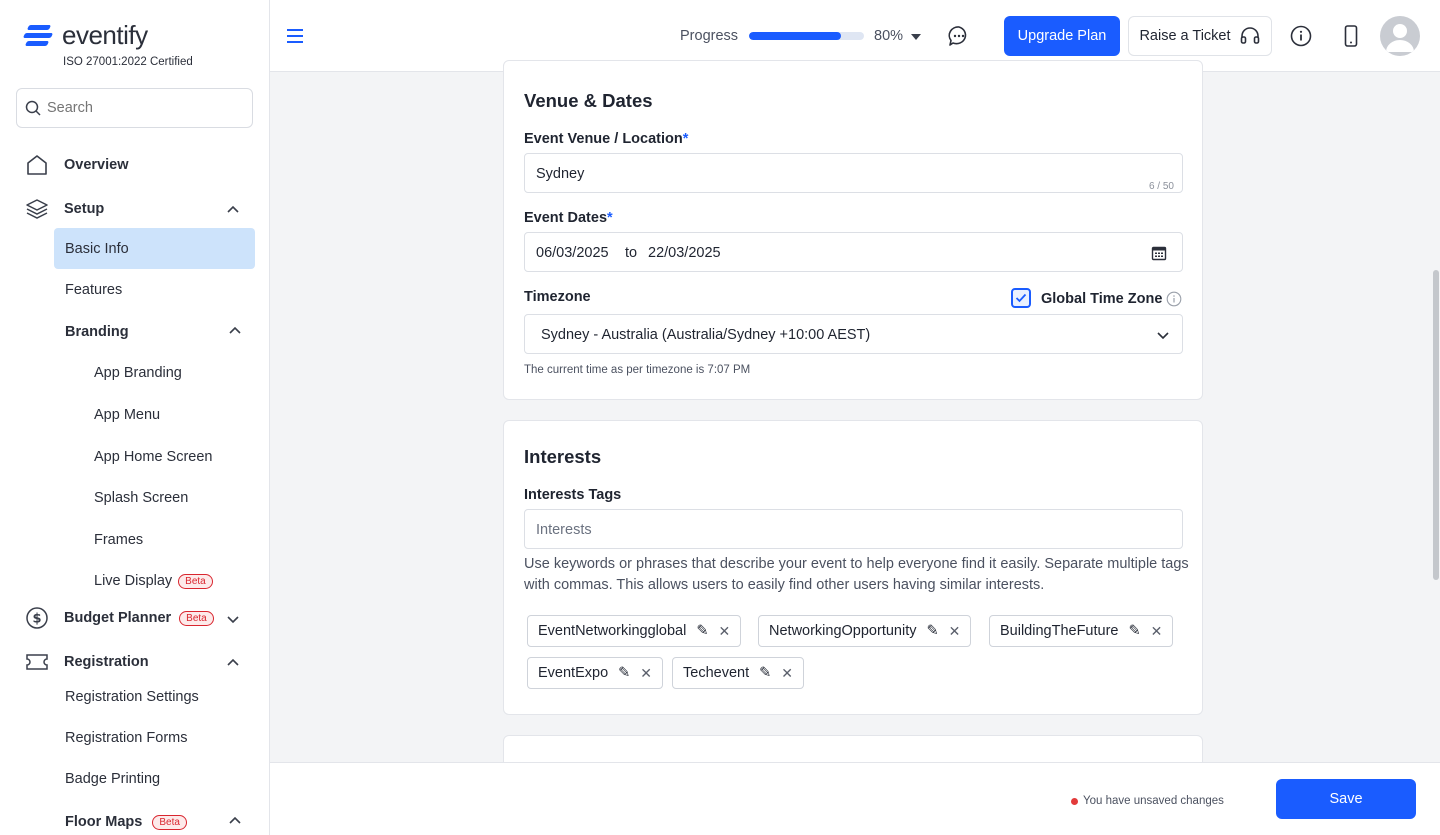 This screenshot has width=1440, height=835. What do you see at coordinates (573, 495) in the screenshot?
I see `interests-tags-label: Interests Tags` at bounding box center [573, 495].